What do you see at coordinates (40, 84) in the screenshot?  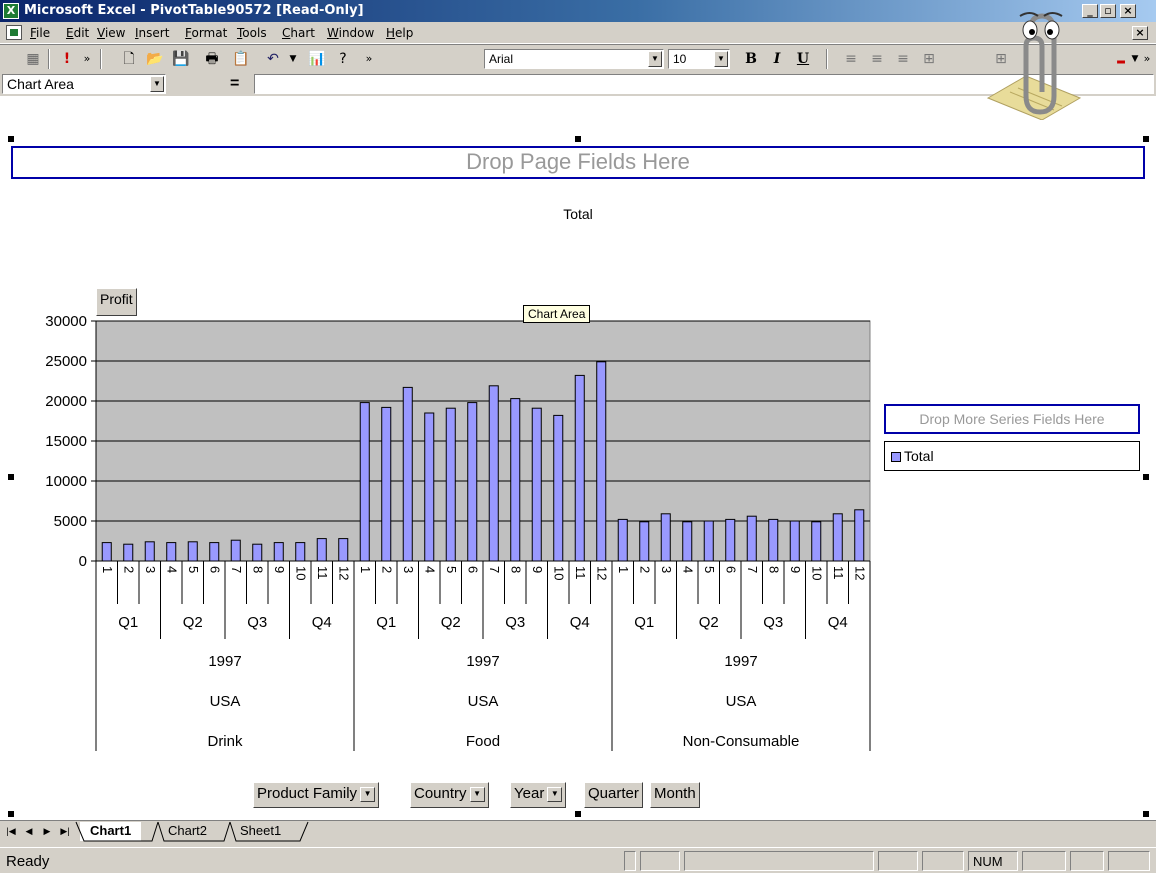 I see `name-box-value: Chart Area` at bounding box center [40, 84].